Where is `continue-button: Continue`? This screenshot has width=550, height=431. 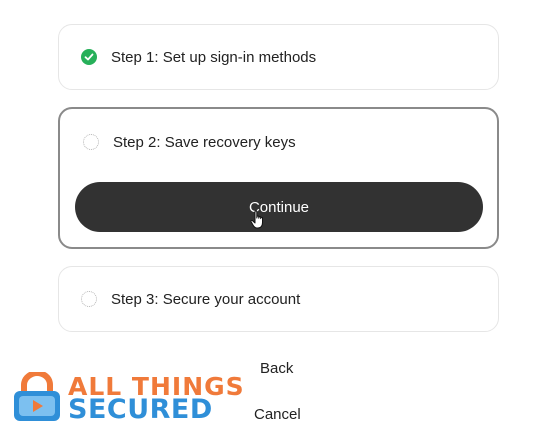
continue-button: Continue is located at coordinates (279, 207).